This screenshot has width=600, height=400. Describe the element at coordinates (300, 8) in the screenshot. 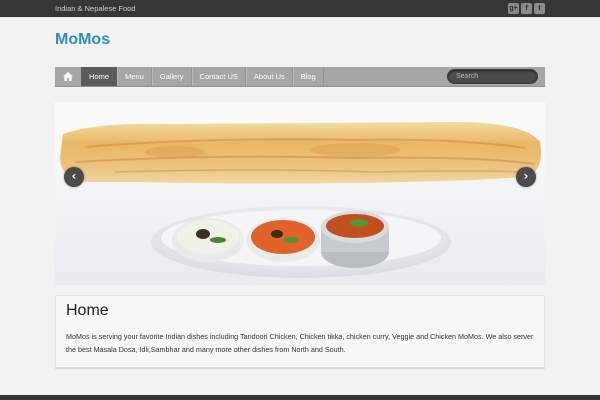

I see `top-bar: Indian & Nepalese Food g+ f t` at that location.